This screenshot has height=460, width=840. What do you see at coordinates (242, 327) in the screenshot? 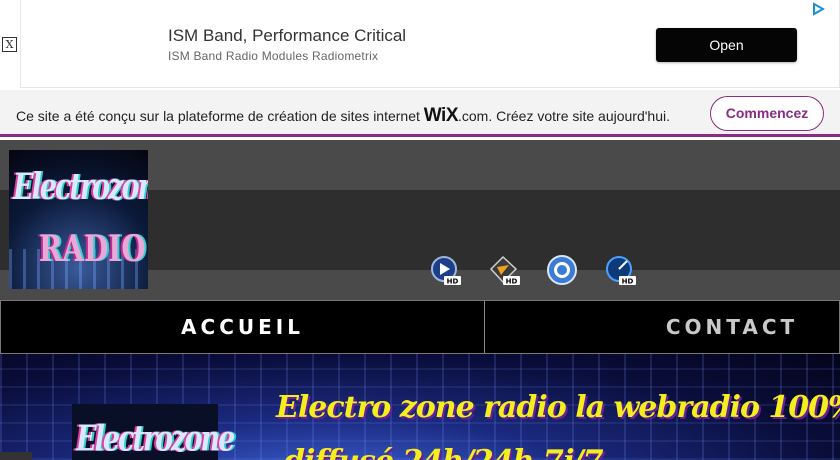
I see `nav-item-accueil: ACCUEIL` at bounding box center [242, 327].